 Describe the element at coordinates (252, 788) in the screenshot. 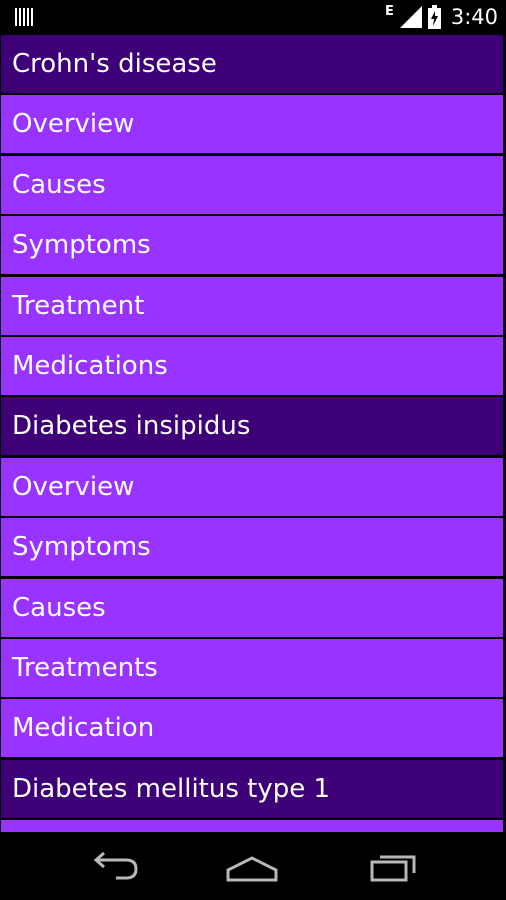

I see `list-section-header: Diabetes mellitus type 1` at that location.